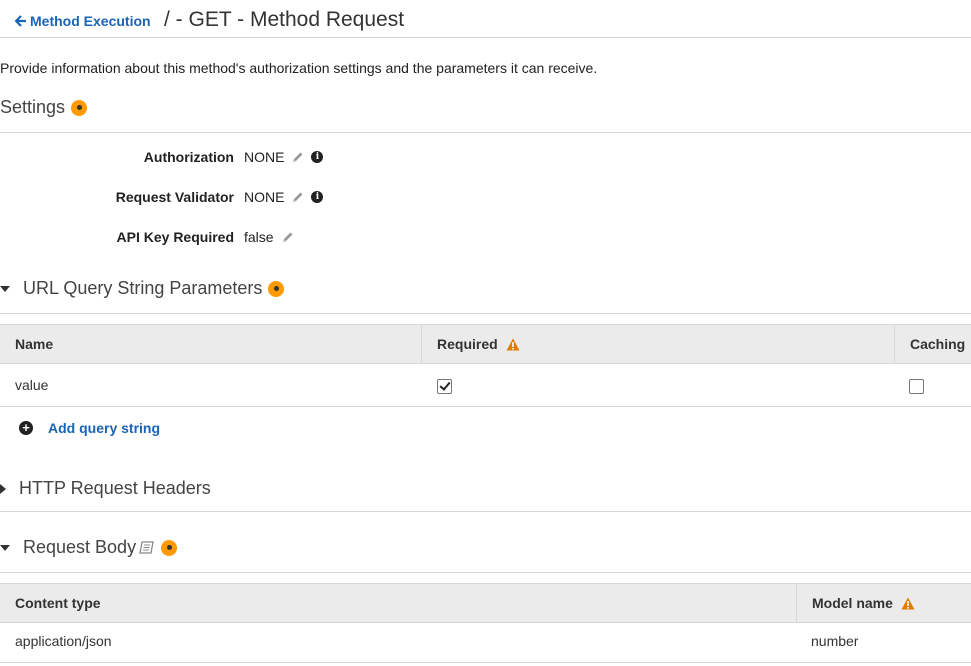 The width and height of the screenshot is (971, 666). I want to click on query-params-title-label: URL Query String Parameters, so click(143, 288).